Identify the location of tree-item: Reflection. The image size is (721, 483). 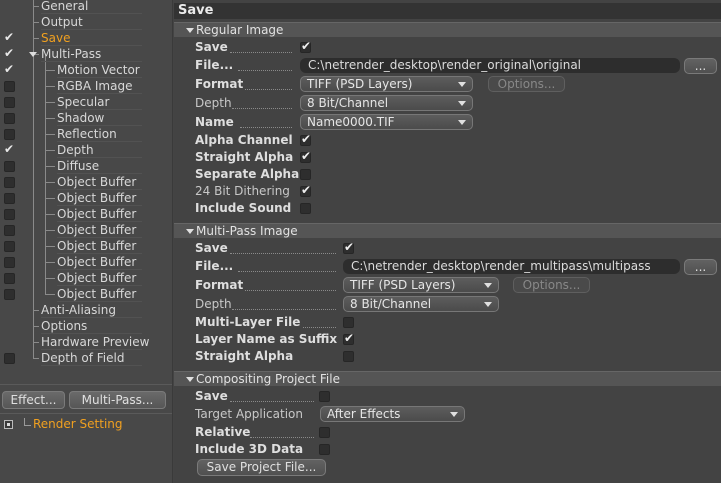
(86, 134).